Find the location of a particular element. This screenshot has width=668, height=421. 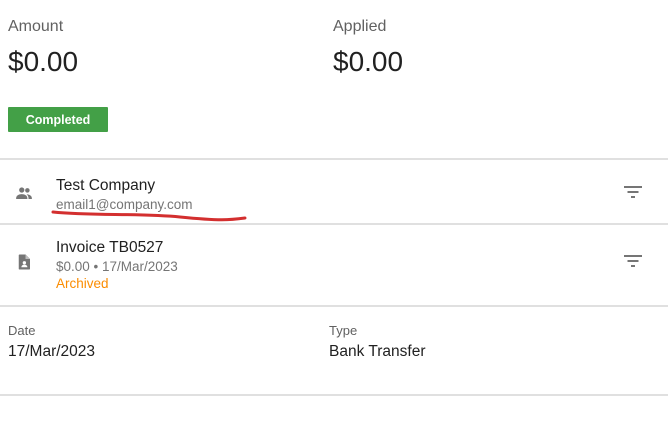

contact-name: Test Company is located at coordinates (106, 185).